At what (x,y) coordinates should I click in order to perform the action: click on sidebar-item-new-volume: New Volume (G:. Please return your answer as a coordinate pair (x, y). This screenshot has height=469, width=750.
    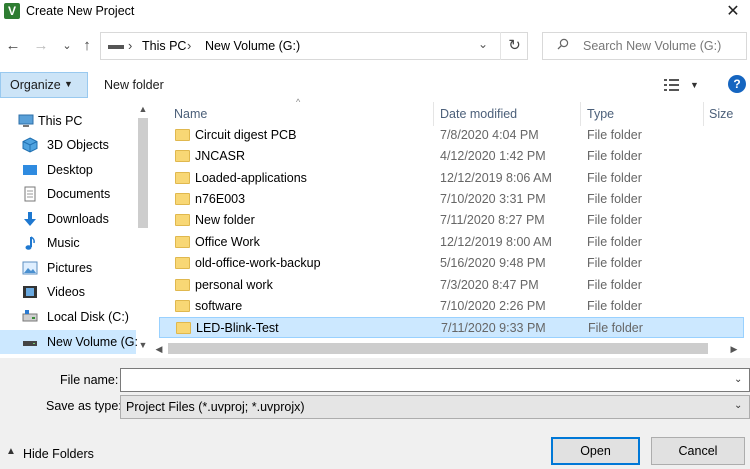
    Looking at the image, I should click on (69, 342).